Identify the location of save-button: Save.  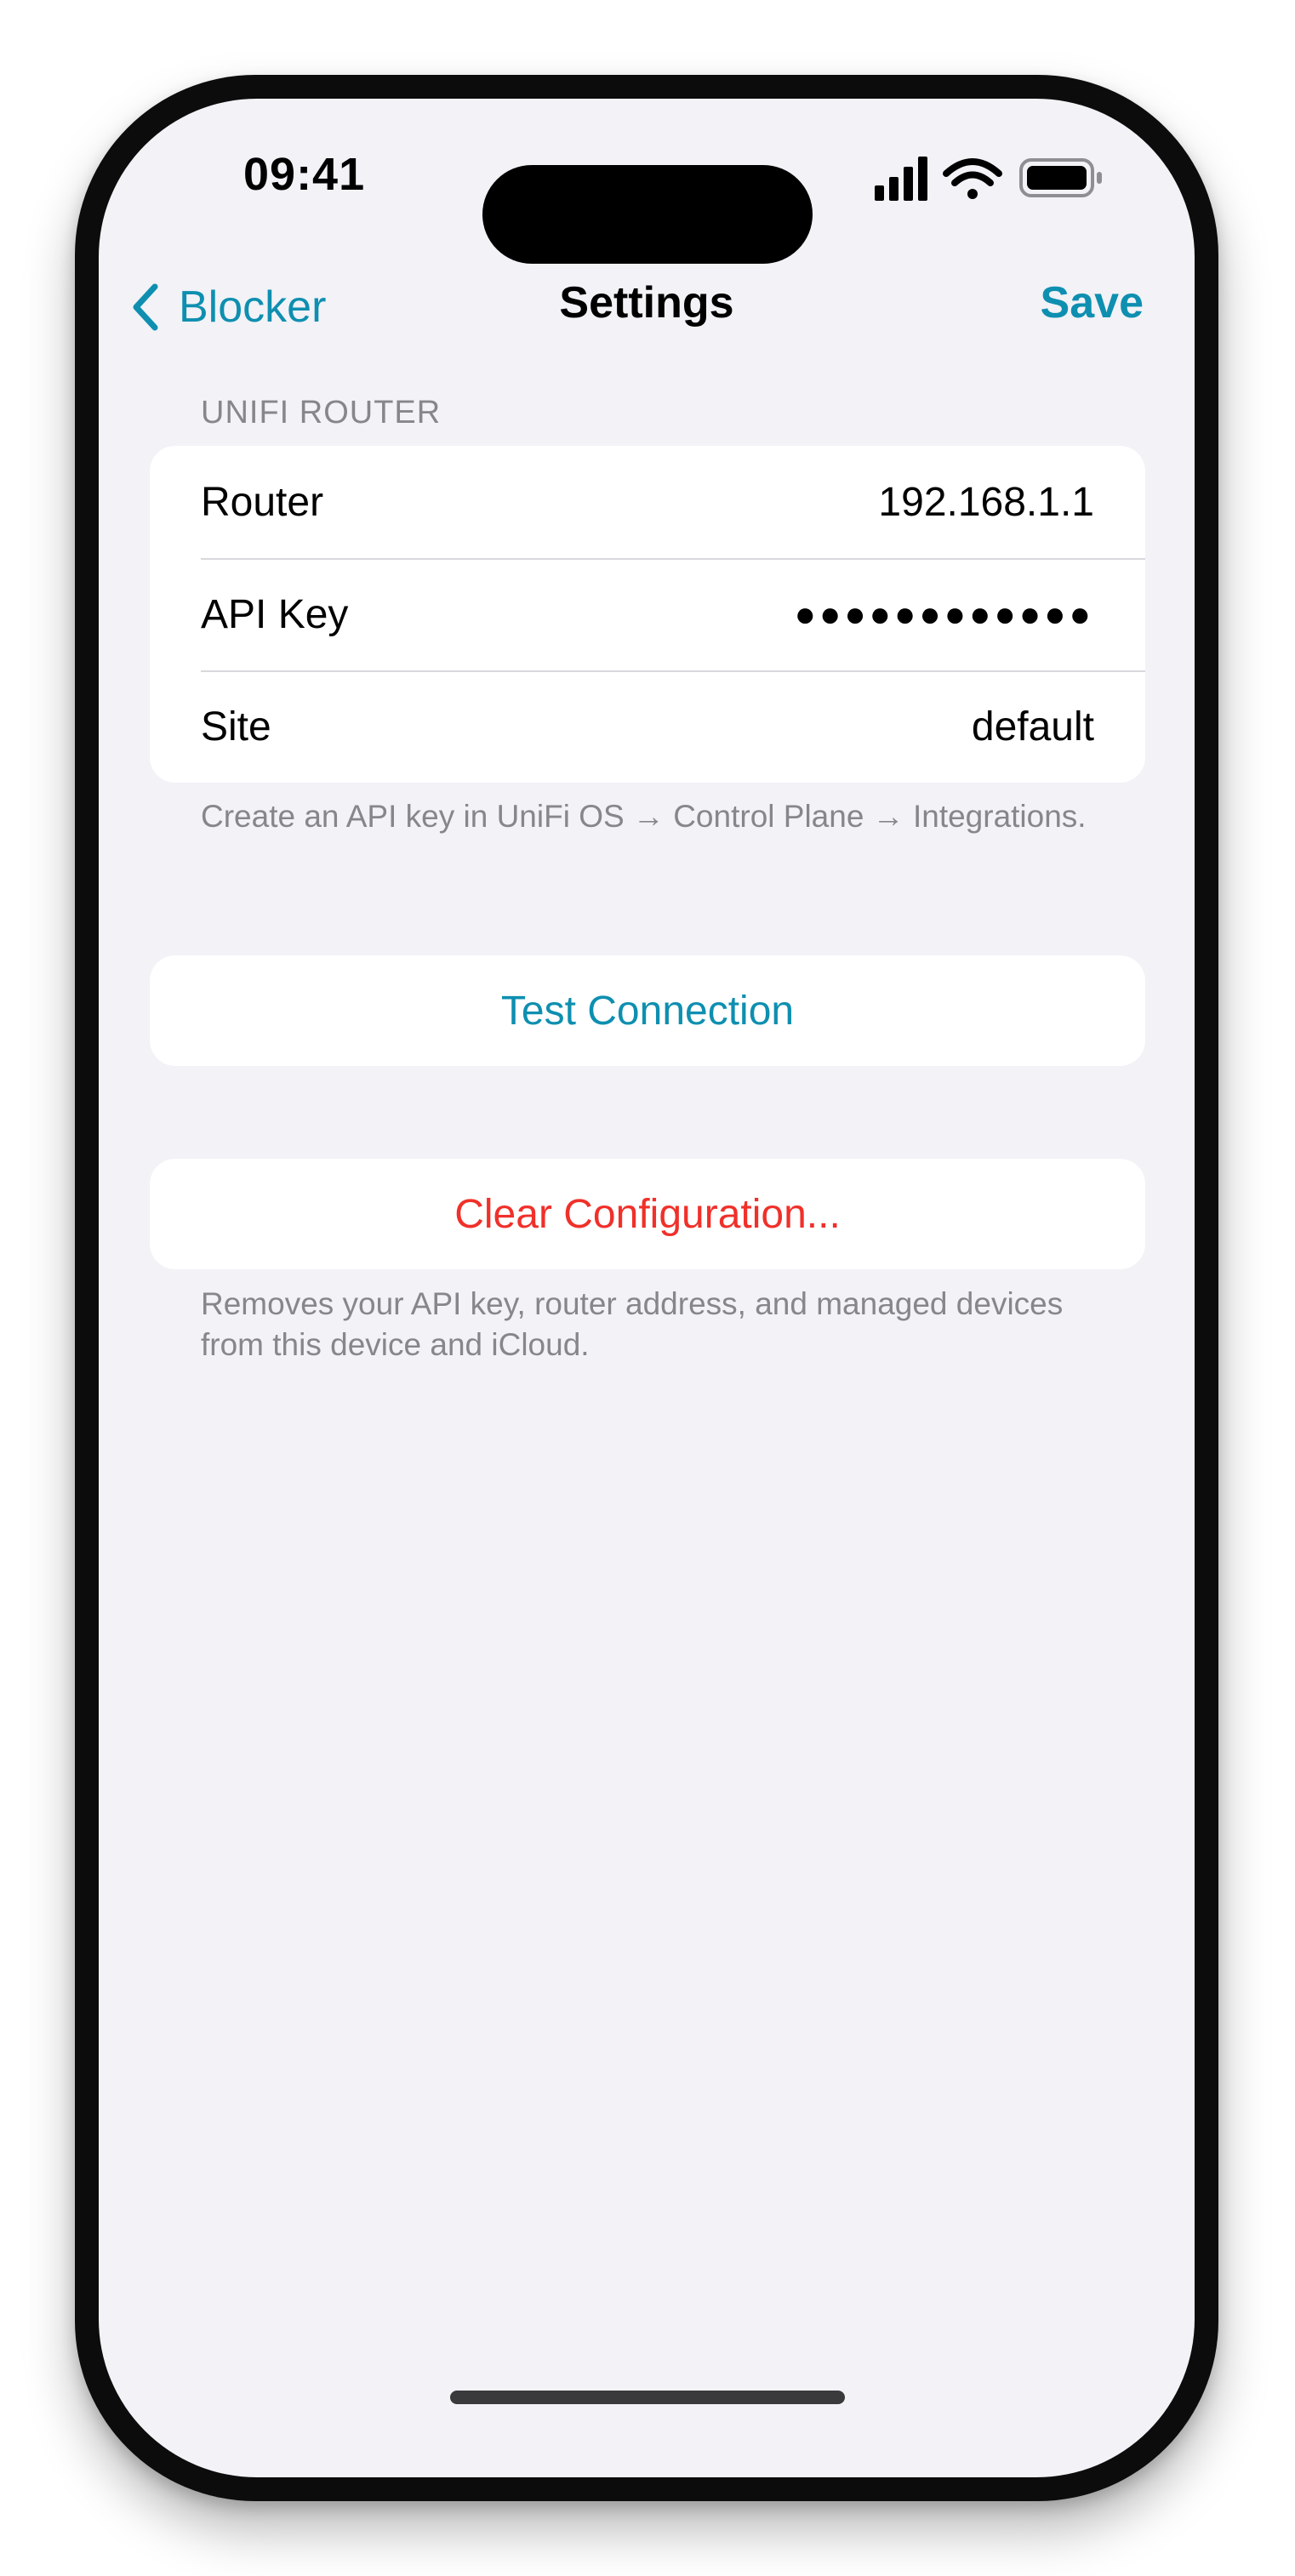
(1092, 302).